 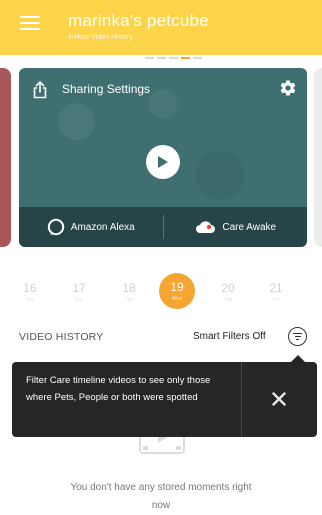 What do you see at coordinates (297, 336) in the screenshot?
I see `filter-icon` at bounding box center [297, 336].